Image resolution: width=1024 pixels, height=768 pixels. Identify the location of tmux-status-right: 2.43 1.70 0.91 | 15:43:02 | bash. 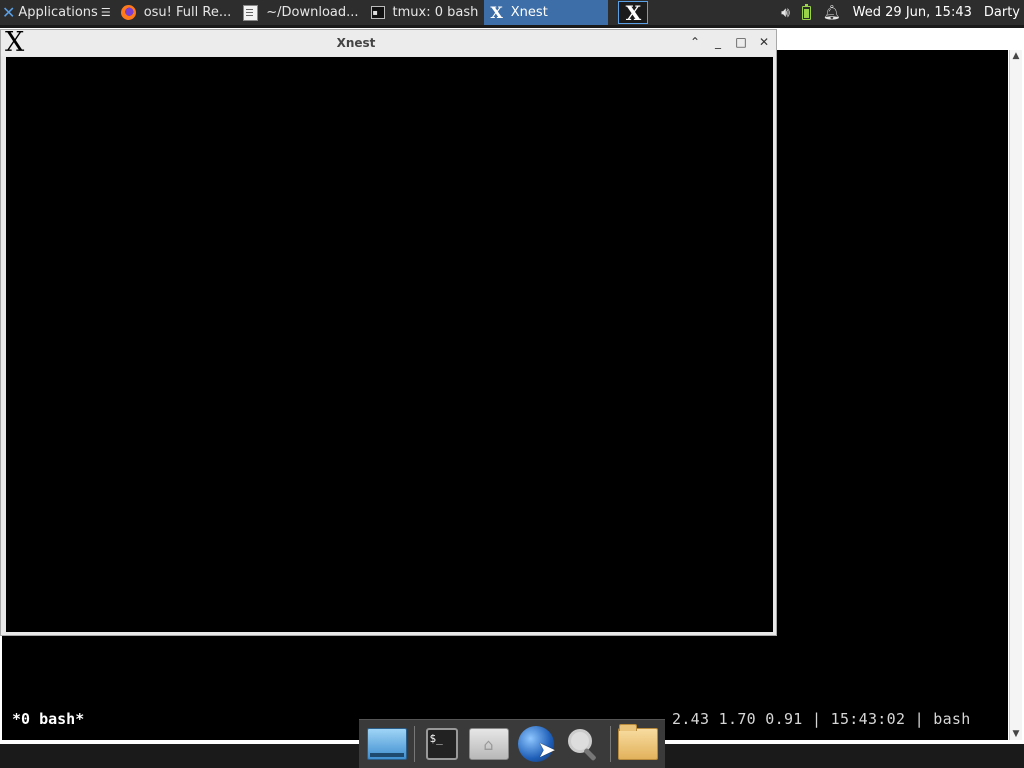
(821, 719).